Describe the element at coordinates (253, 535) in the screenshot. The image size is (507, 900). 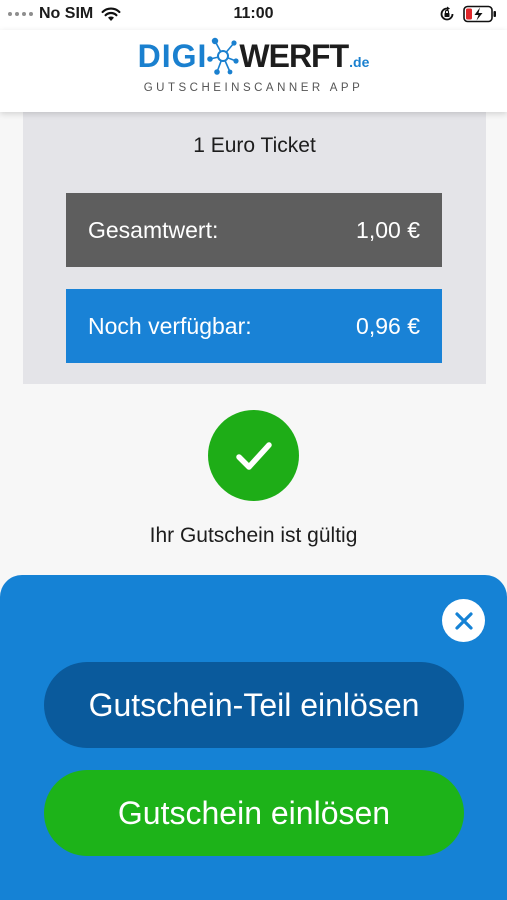
I see `validity-message: Ihr Gutschein ist gültig` at that location.